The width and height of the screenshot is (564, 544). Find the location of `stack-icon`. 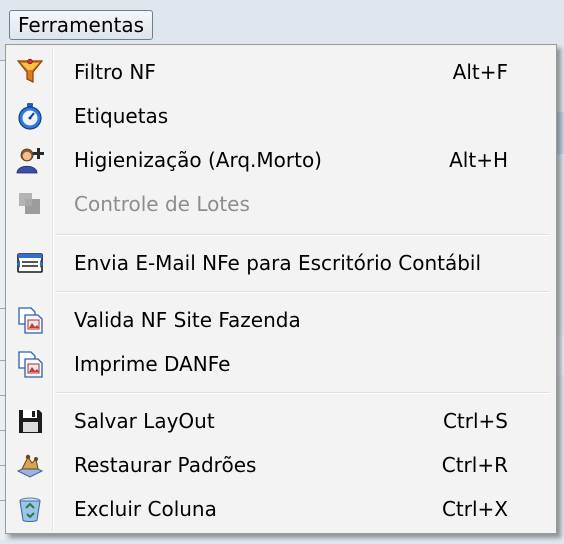

stack-icon is located at coordinates (30, 204).